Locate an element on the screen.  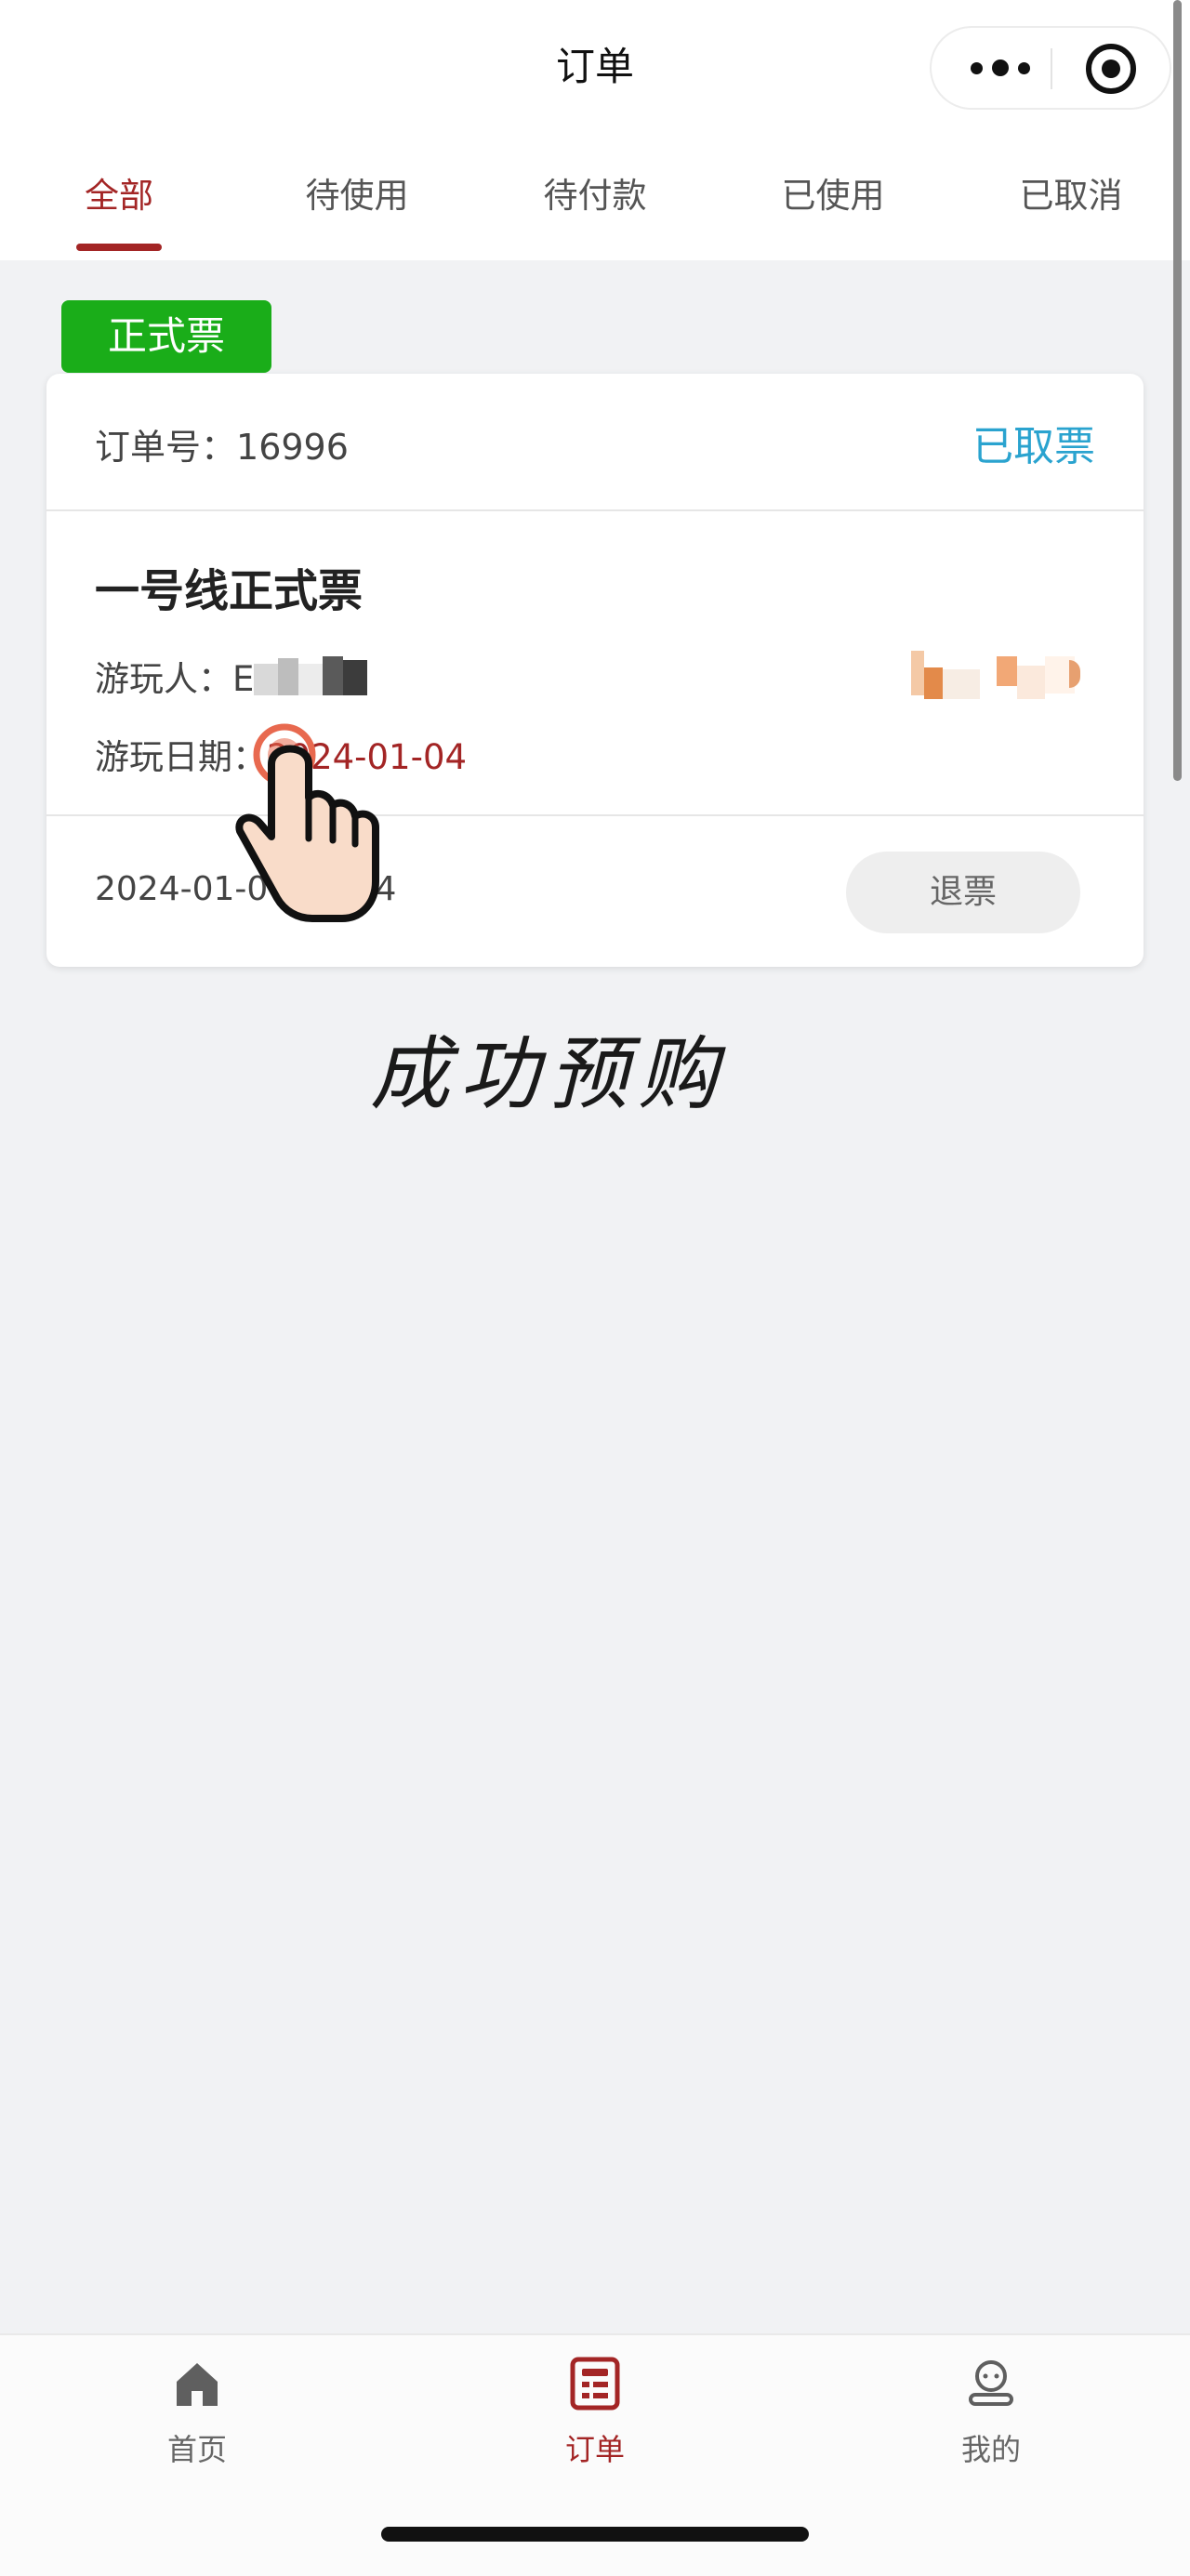
close-miniprogram-icon is located at coordinates (1111, 69).